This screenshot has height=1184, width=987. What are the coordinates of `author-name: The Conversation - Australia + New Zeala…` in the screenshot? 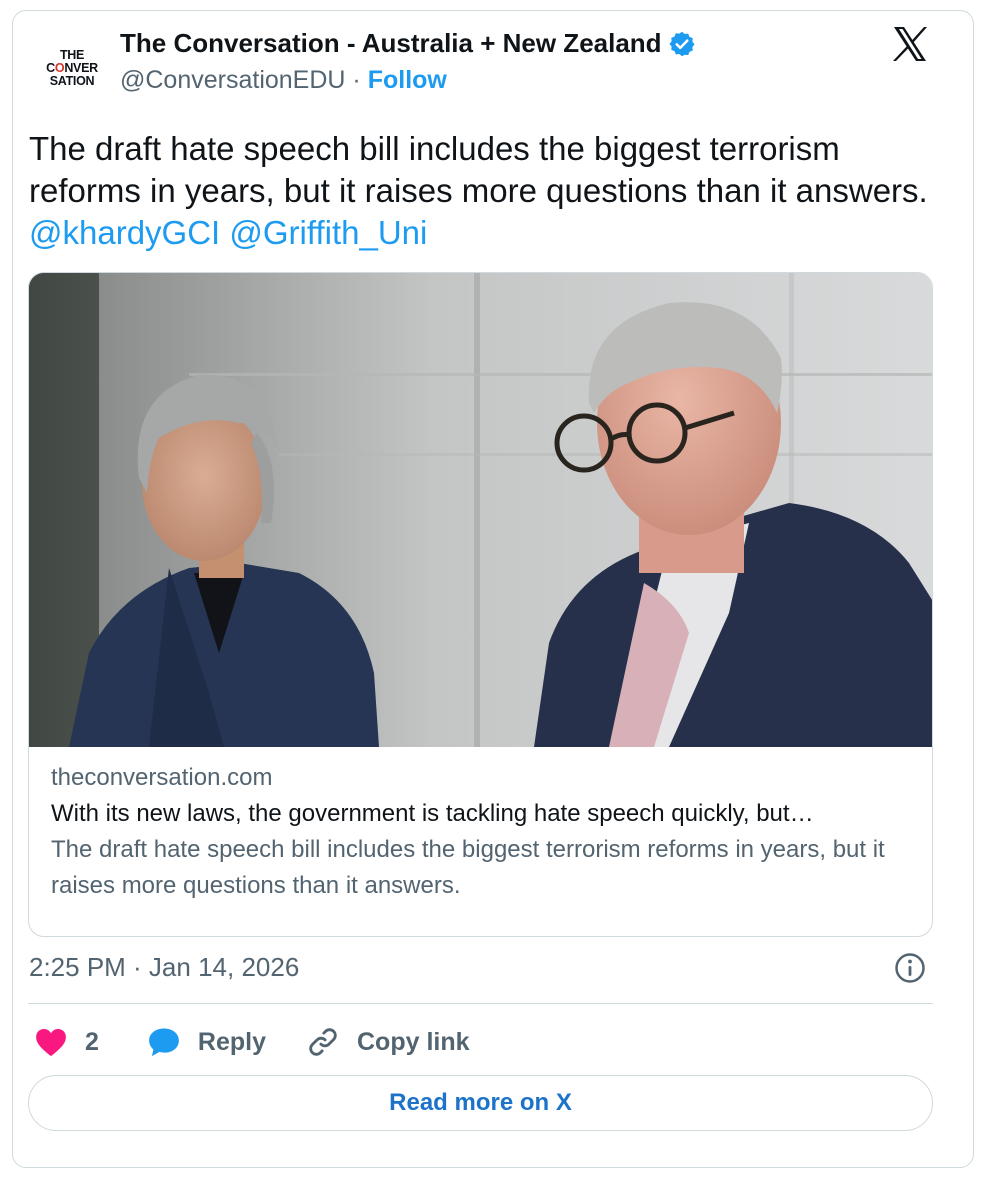 It's located at (391, 43).